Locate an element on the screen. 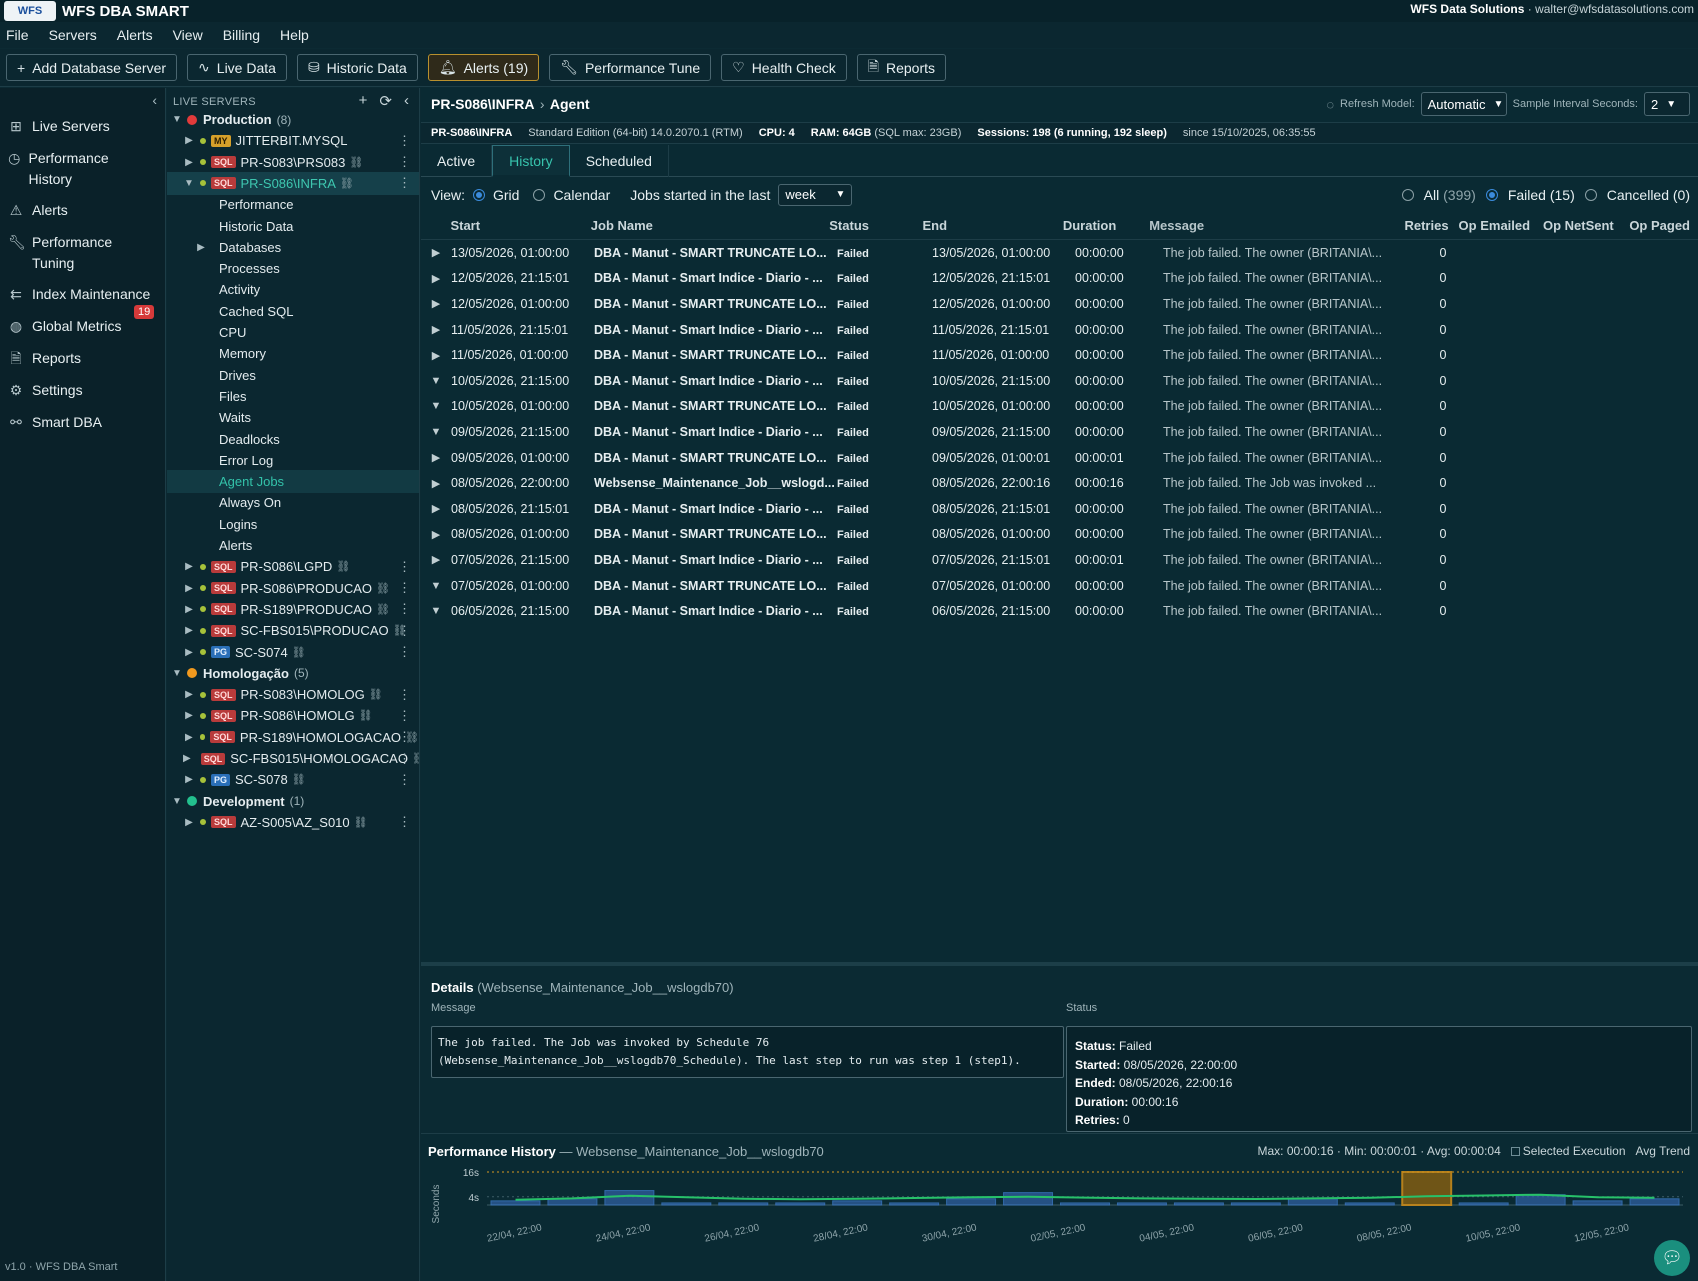 The width and height of the screenshot is (1698, 1281). col-status: Status is located at coordinates (875, 225).